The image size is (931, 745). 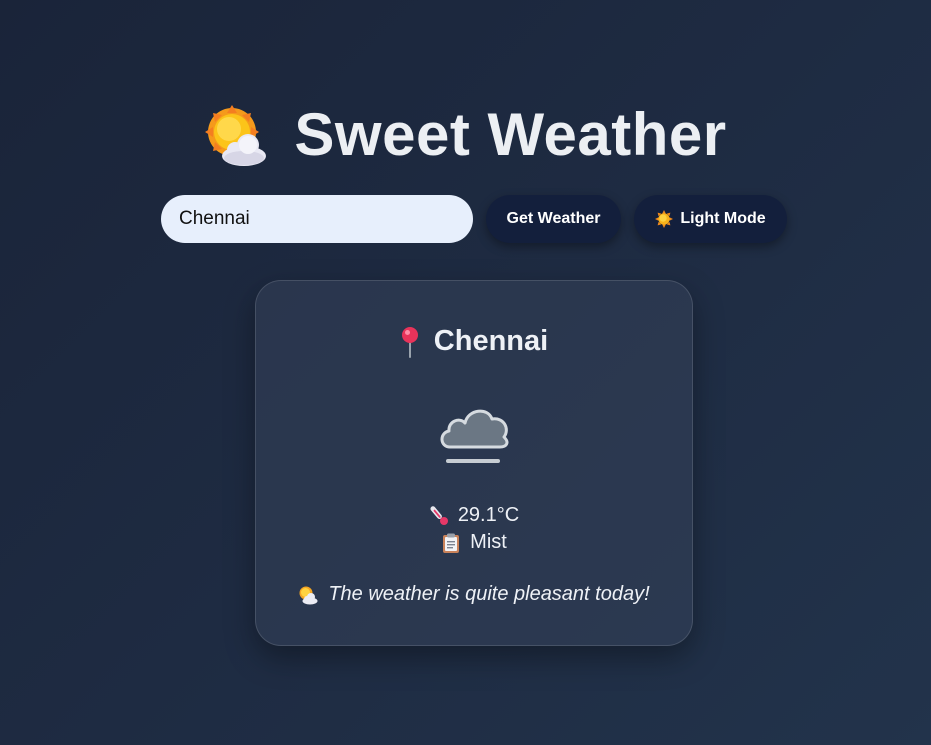 What do you see at coordinates (664, 219) in the screenshot?
I see `sun-icon` at bounding box center [664, 219].